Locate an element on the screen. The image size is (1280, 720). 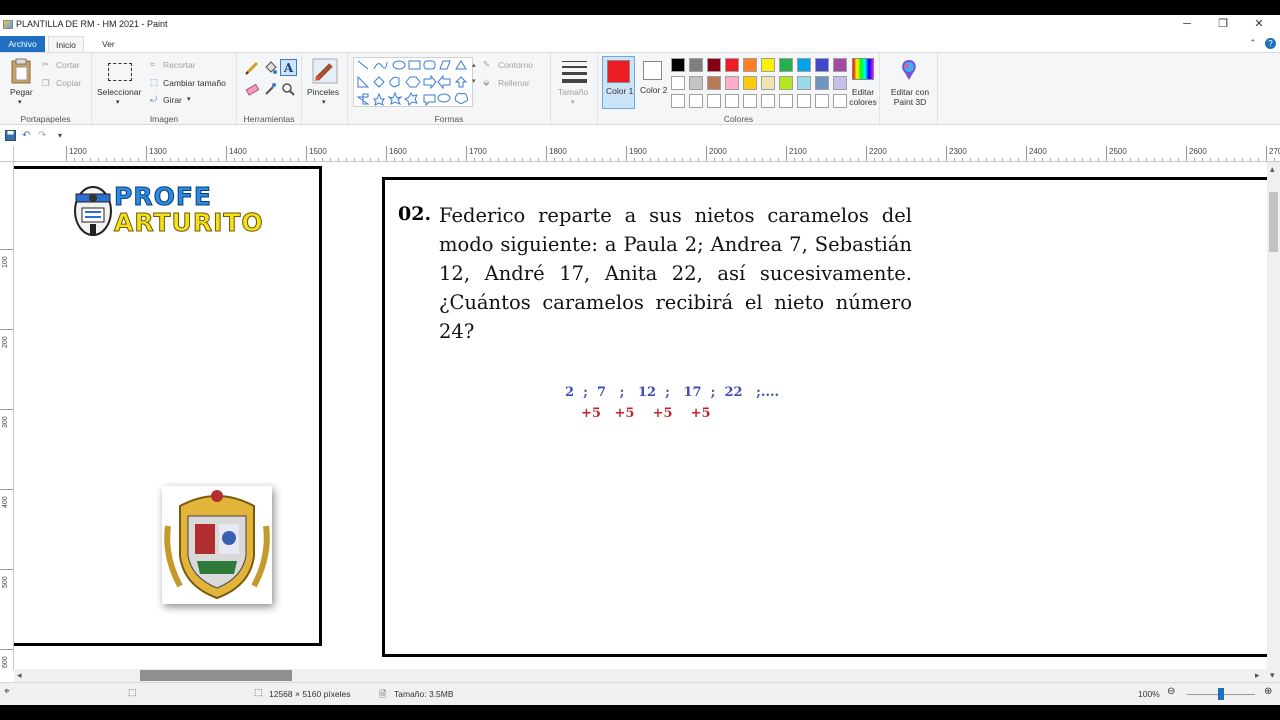
scroll-up-icon: ▴ is located at coordinates (1272, 169).